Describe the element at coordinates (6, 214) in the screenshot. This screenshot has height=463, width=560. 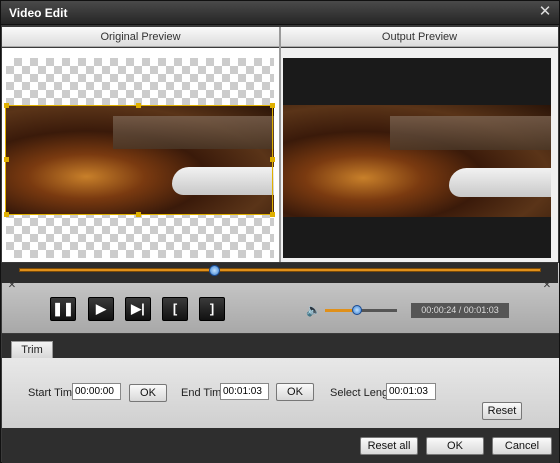
I see `crop-handle-bottom-left` at that location.